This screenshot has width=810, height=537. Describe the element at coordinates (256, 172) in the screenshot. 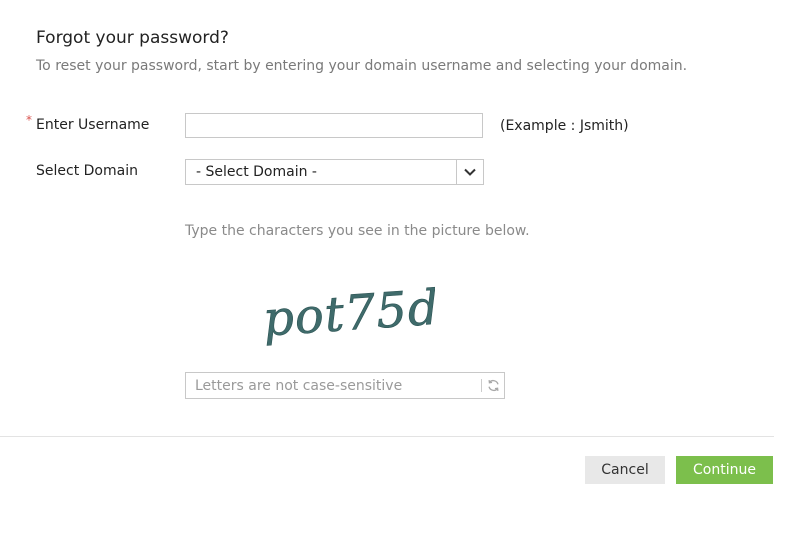

I see `domain-select-value: - Select Domain -` at that location.